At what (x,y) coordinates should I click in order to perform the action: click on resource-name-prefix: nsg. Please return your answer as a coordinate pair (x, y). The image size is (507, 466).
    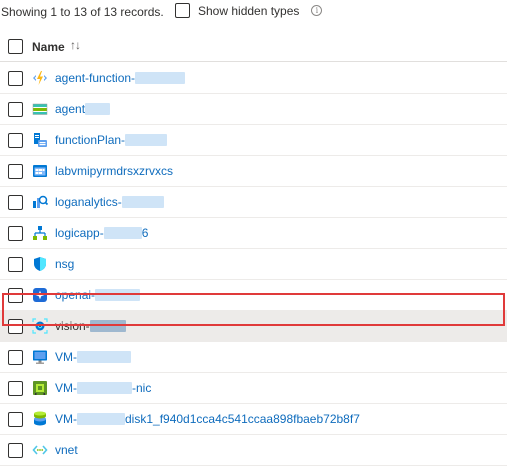
    Looking at the image, I should click on (65, 264).